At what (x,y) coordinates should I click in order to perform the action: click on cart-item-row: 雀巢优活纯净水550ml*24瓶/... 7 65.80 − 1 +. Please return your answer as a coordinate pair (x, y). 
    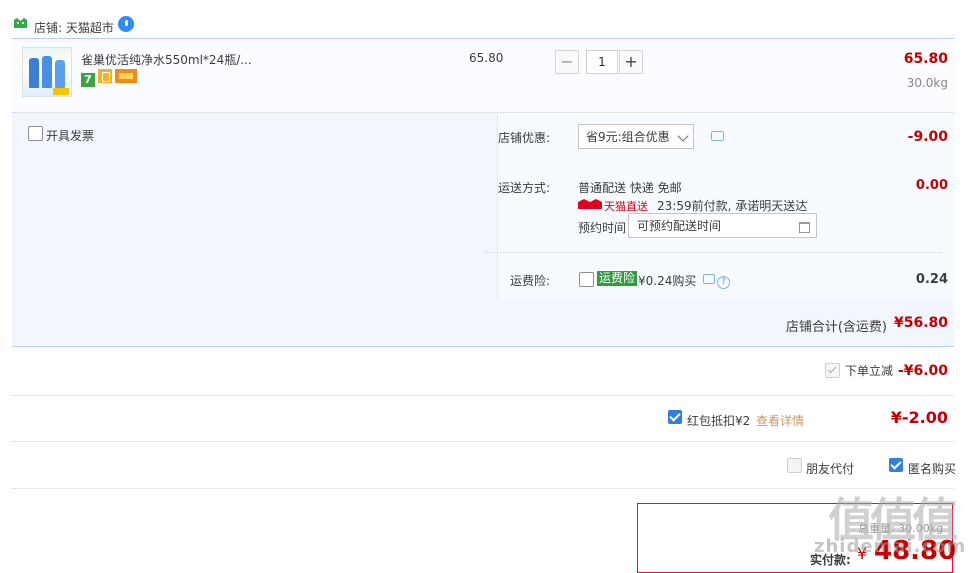
    Looking at the image, I should click on (483, 76).